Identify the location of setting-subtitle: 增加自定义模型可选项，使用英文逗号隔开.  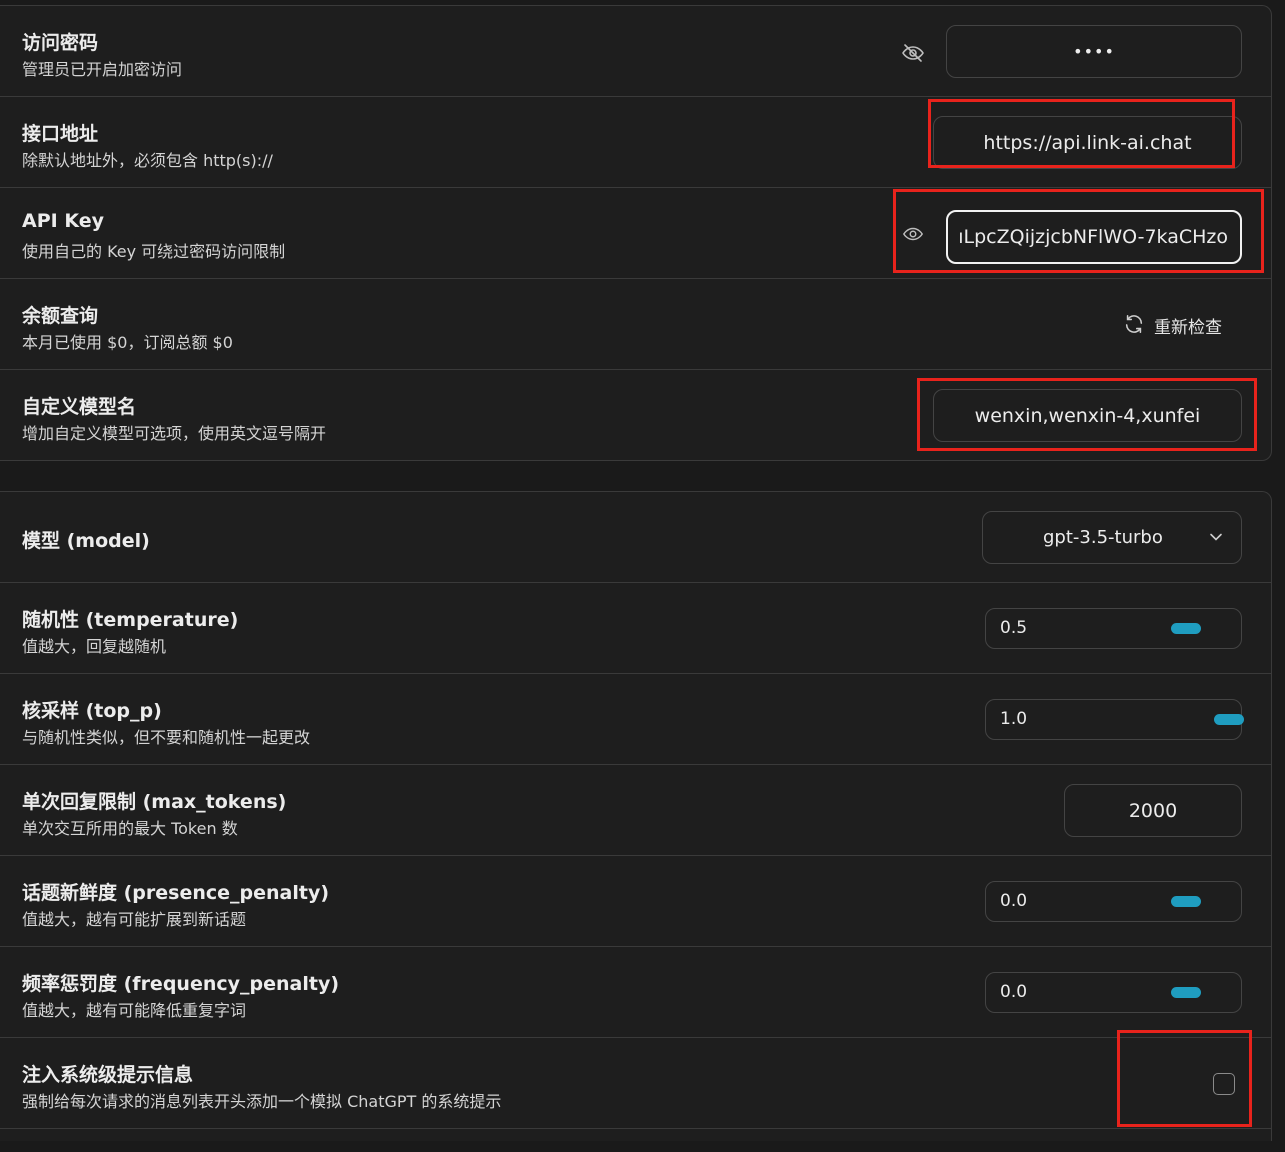
(174, 433).